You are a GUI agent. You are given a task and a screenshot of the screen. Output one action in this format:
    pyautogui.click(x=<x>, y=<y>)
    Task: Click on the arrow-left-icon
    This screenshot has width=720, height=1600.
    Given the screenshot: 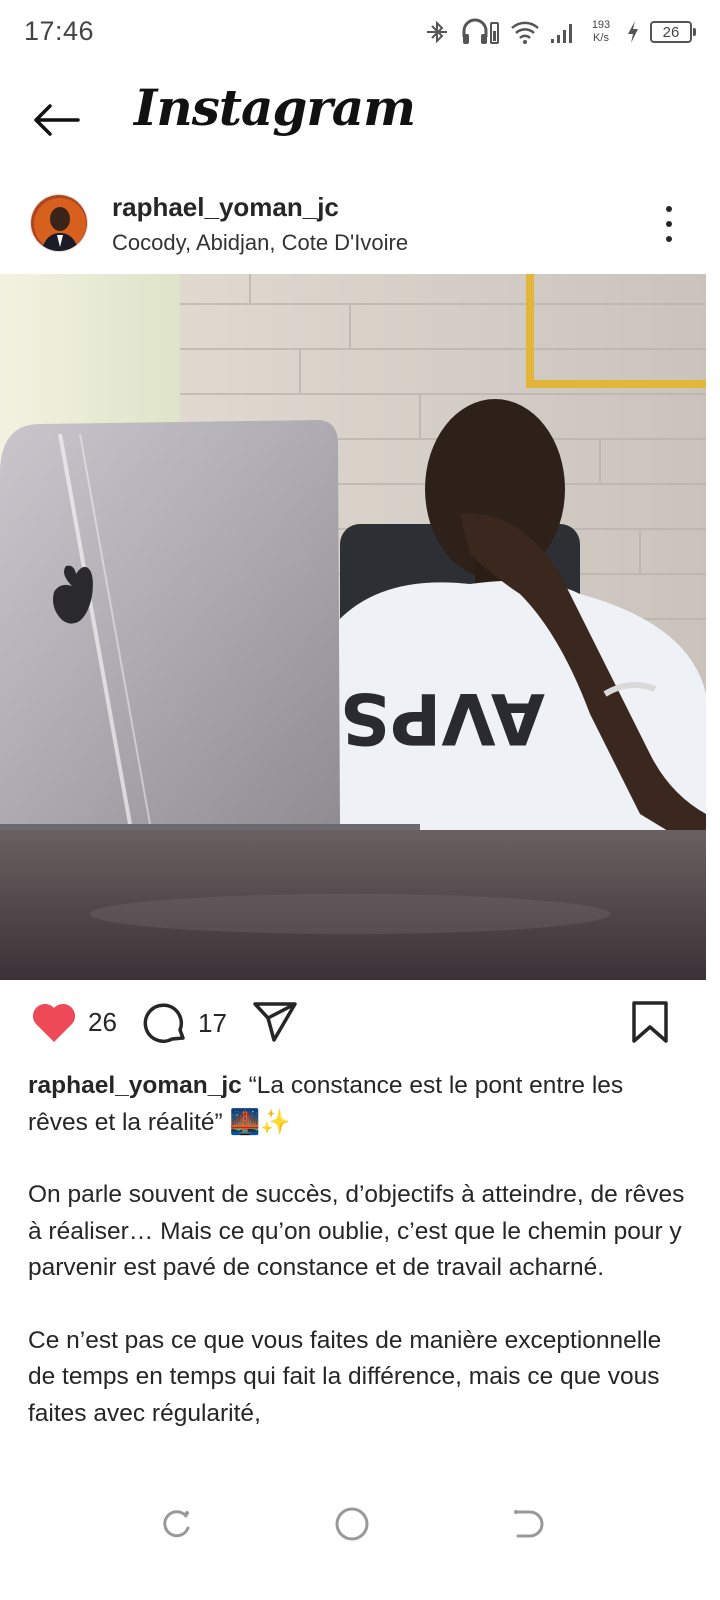 What is the action you would take?
    pyautogui.click(x=57, y=120)
    